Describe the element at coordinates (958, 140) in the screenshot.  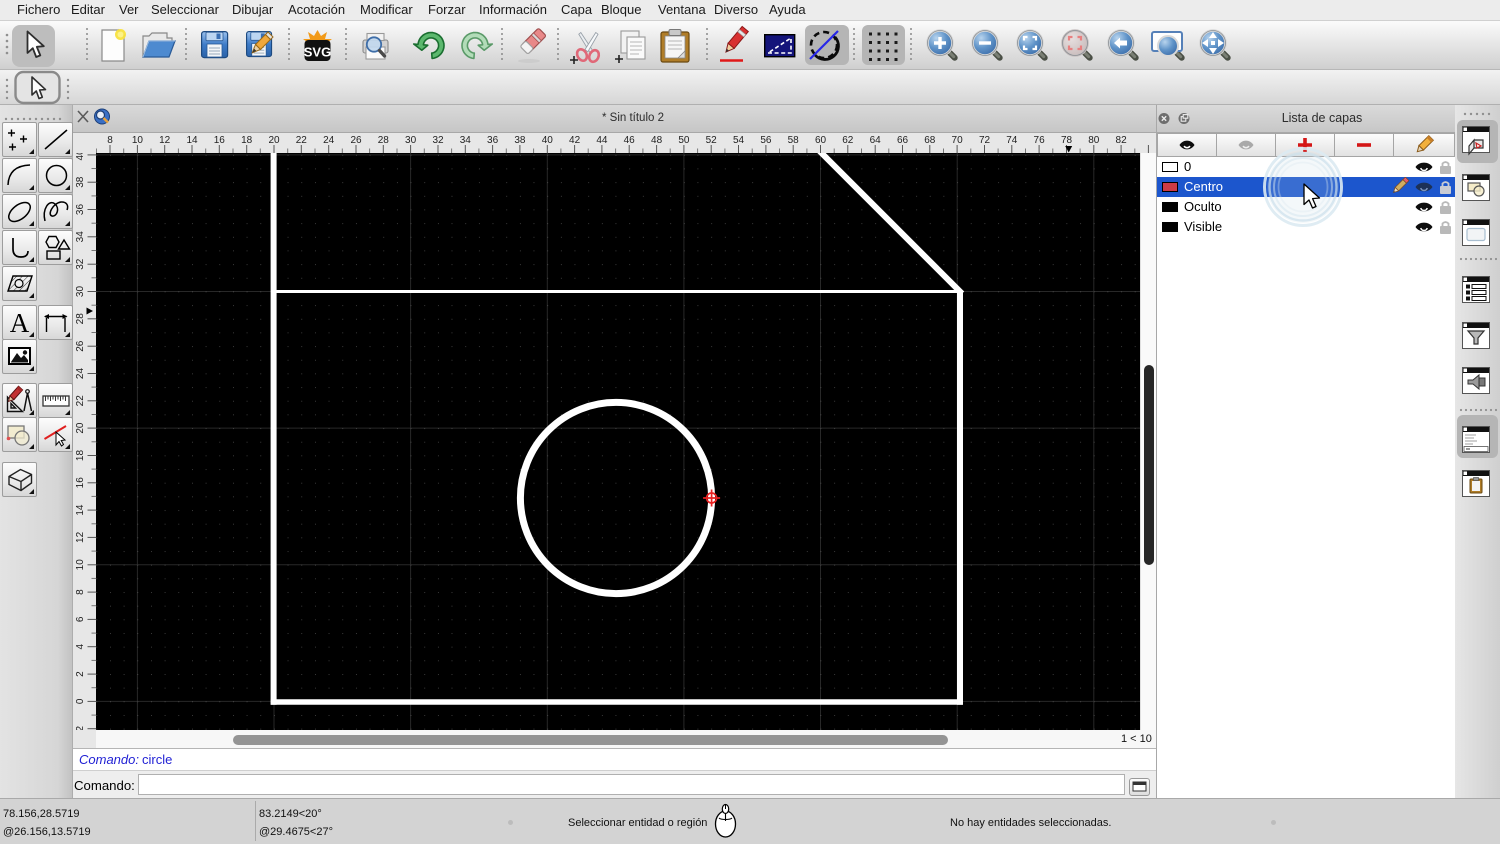
I see `svg-text: 70` at that location.